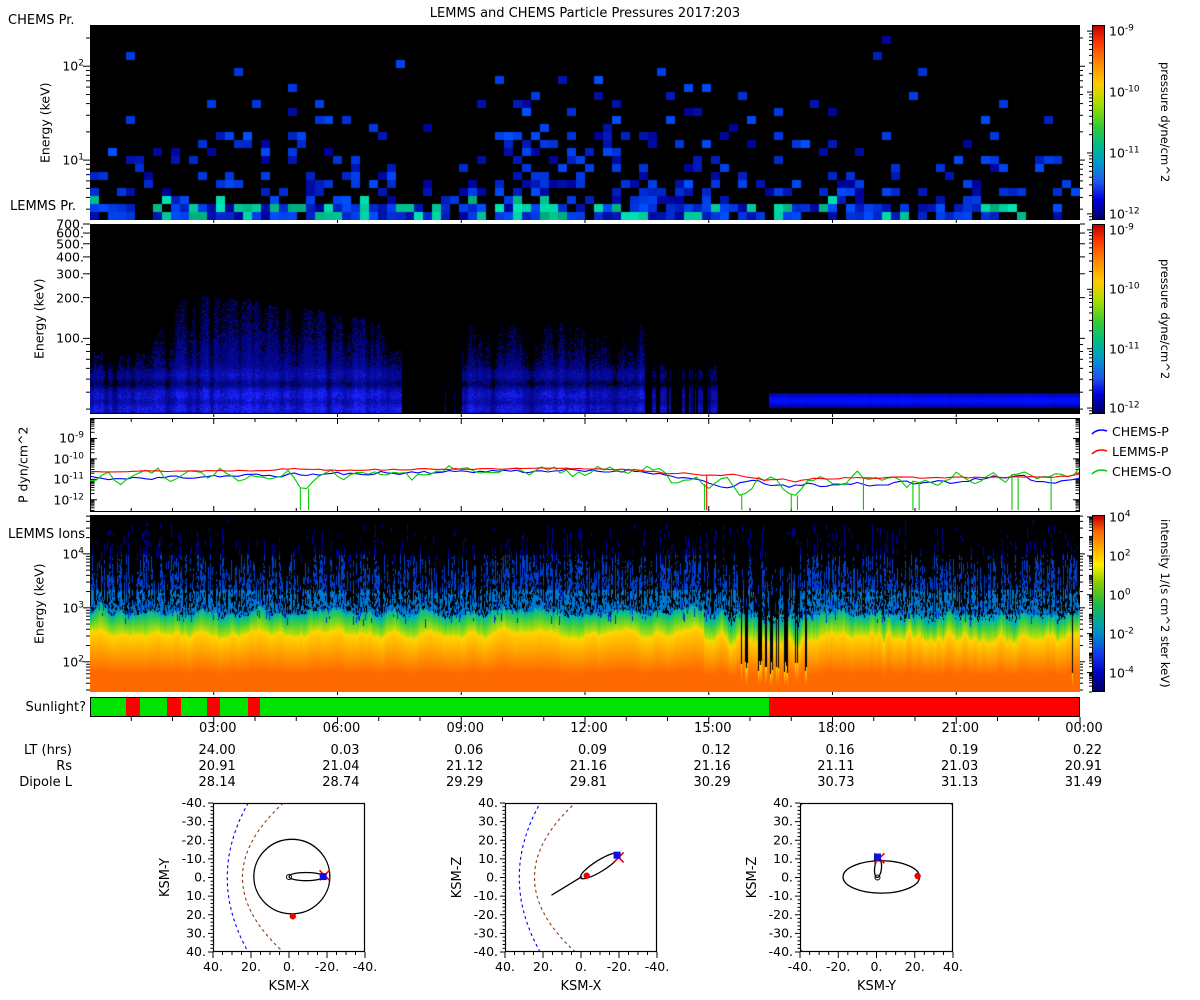  Describe the element at coordinates (1165, 603) in the screenshot. I see `colorbar-label-intensity: intensity 1/(s cm^2 ster keV)` at that location.